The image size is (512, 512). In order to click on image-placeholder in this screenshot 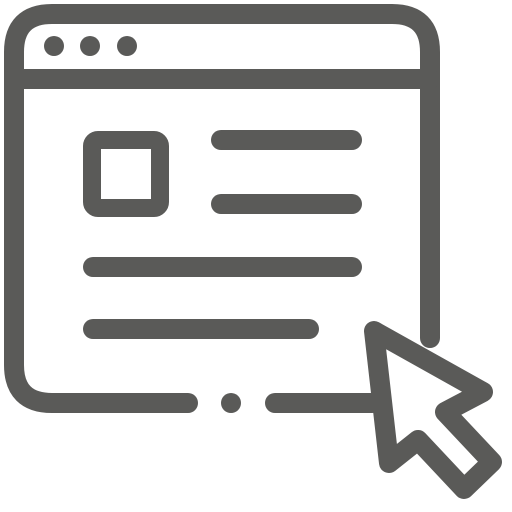, I will do `click(126, 174)`.